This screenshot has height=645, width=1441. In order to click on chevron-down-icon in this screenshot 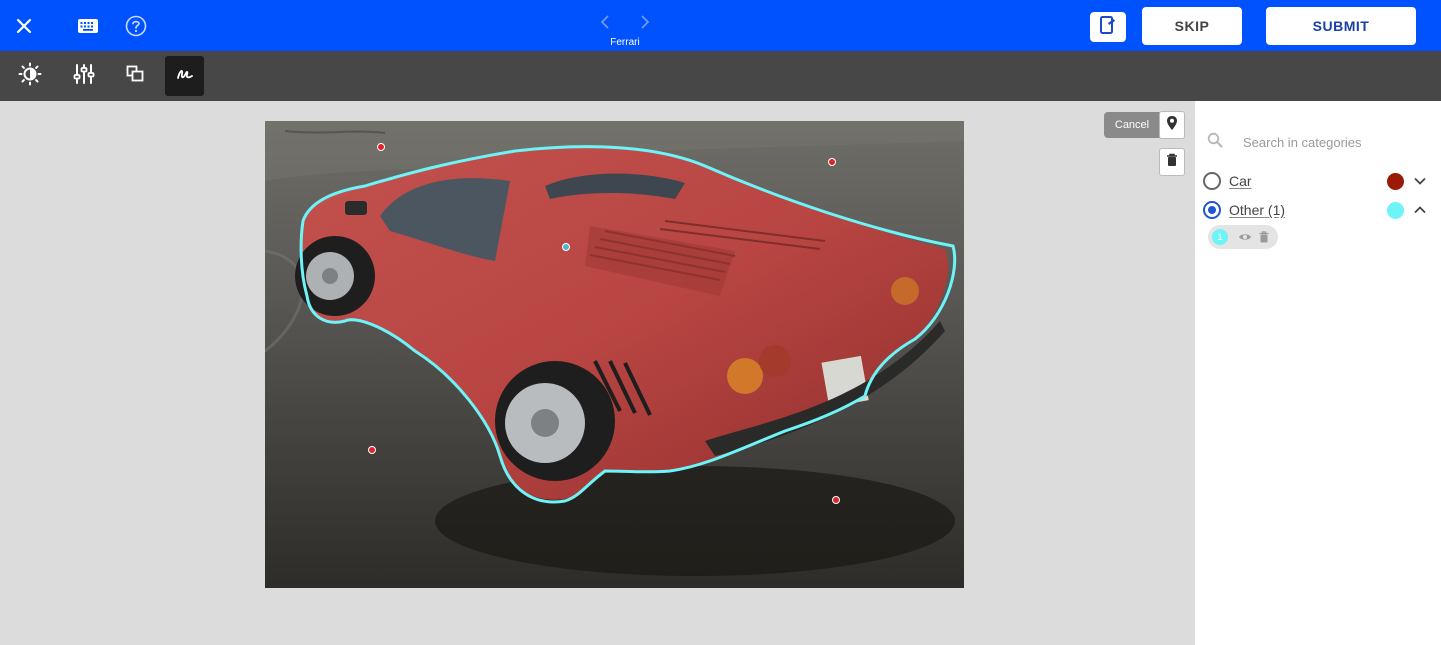, I will do `click(1420, 181)`.